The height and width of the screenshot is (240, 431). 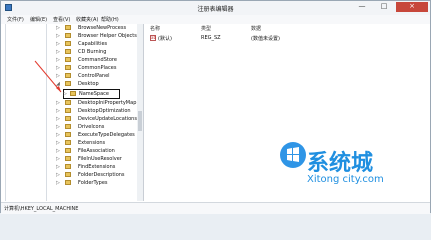 I want to click on tree-item-label: ControlPanel, so click(x=94, y=75).